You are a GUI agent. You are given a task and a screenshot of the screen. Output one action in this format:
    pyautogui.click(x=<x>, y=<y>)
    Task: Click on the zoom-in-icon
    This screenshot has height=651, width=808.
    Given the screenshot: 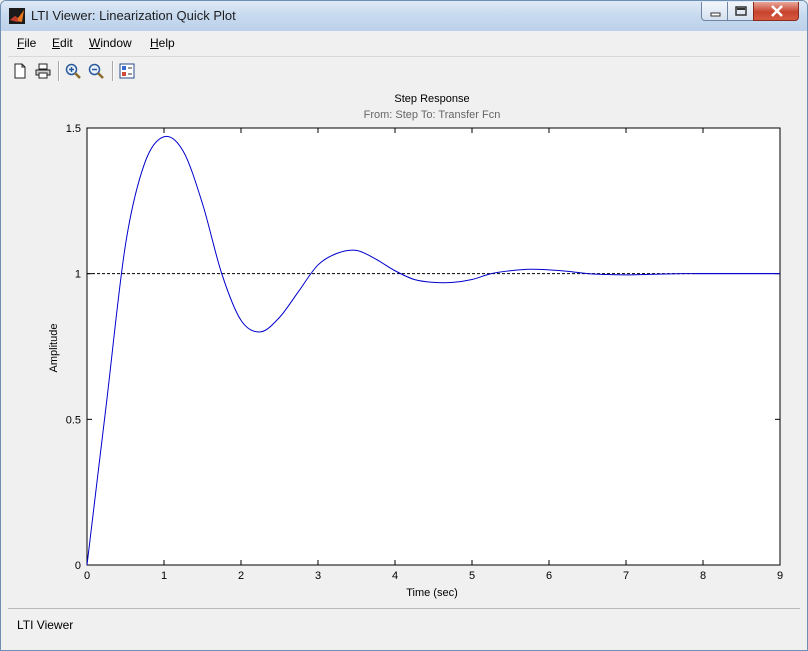 What is the action you would take?
    pyautogui.click(x=73, y=71)
    